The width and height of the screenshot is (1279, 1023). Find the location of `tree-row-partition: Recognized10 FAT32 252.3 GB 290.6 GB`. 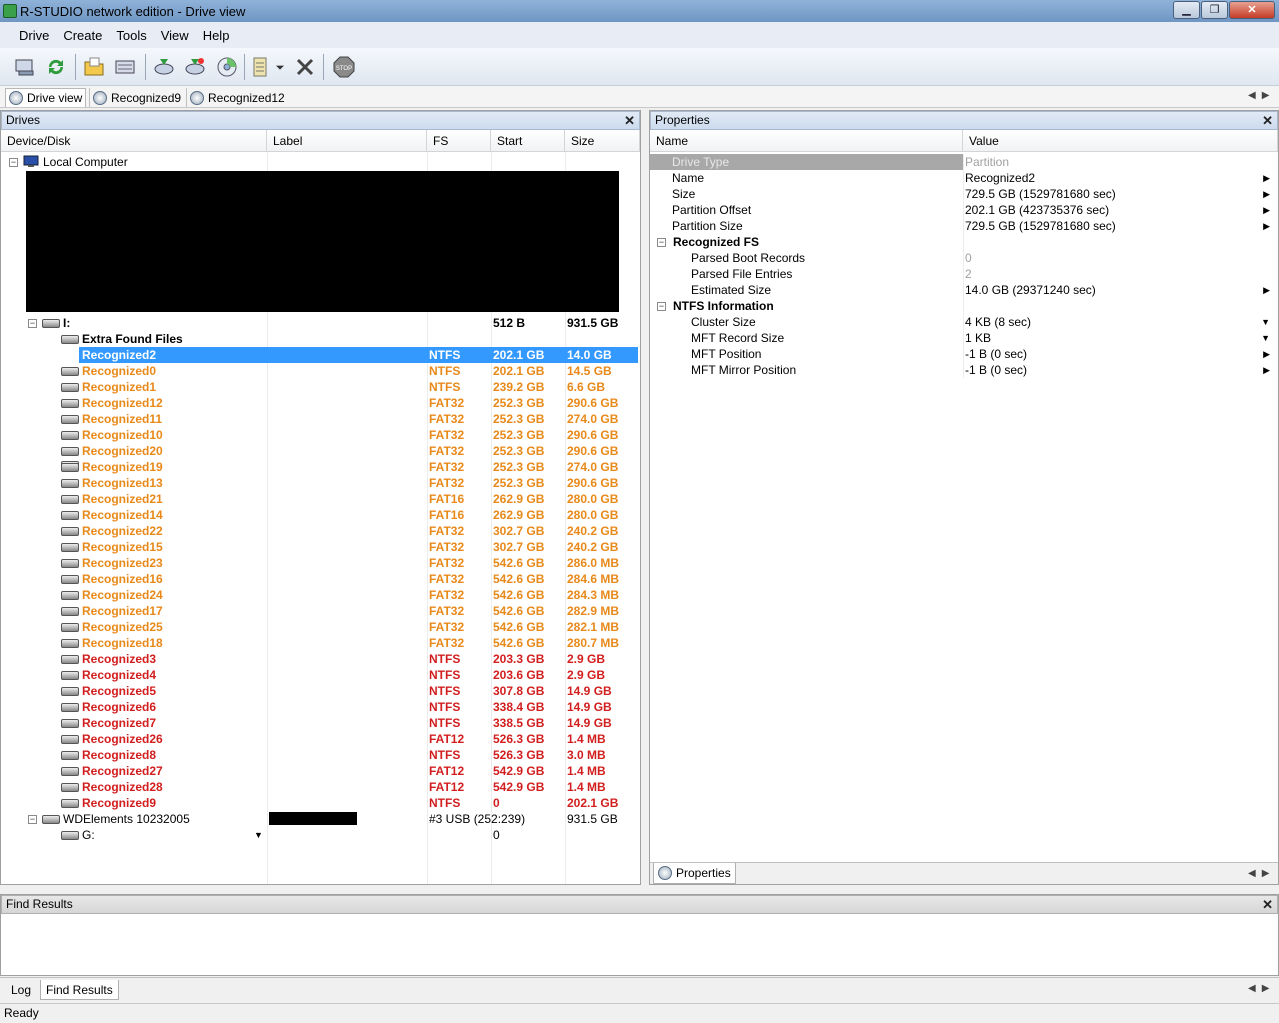

tree-row-partition: Recognized10 FAT32 252.3 GB 290.6 GB is located at coordinates (320, 435).